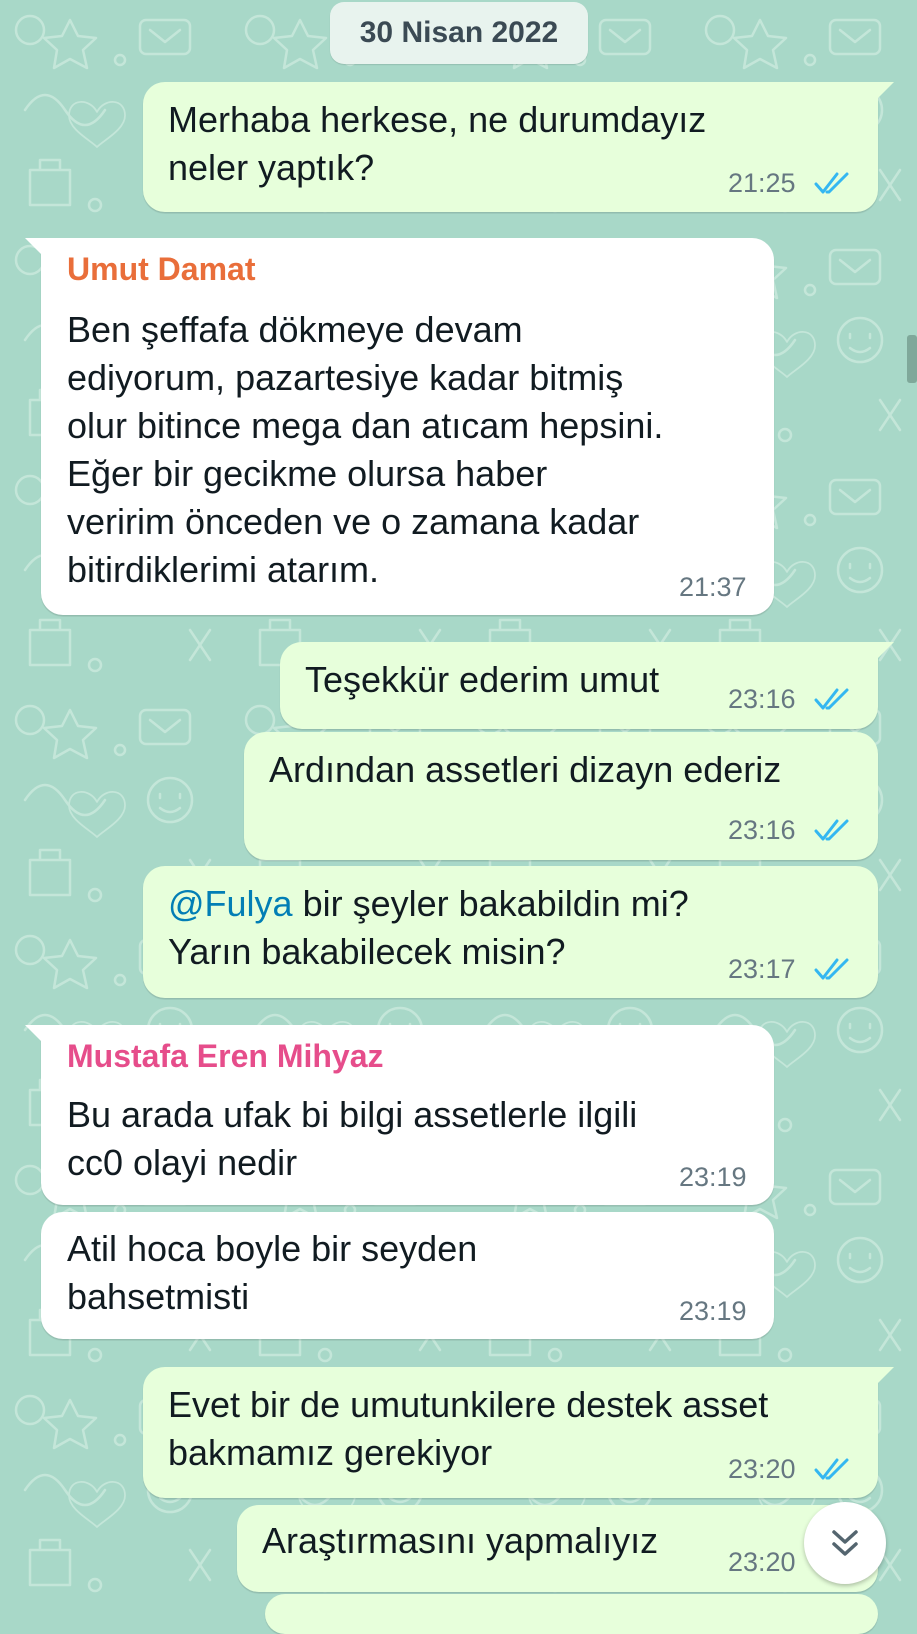 This screenshot has width=917, height=1634. What do you see at coordinates (225, 1056) in the screenshot?
I see `sender-name: Mustafa Eren Mihyaz` at bounding box center [225, 1056].